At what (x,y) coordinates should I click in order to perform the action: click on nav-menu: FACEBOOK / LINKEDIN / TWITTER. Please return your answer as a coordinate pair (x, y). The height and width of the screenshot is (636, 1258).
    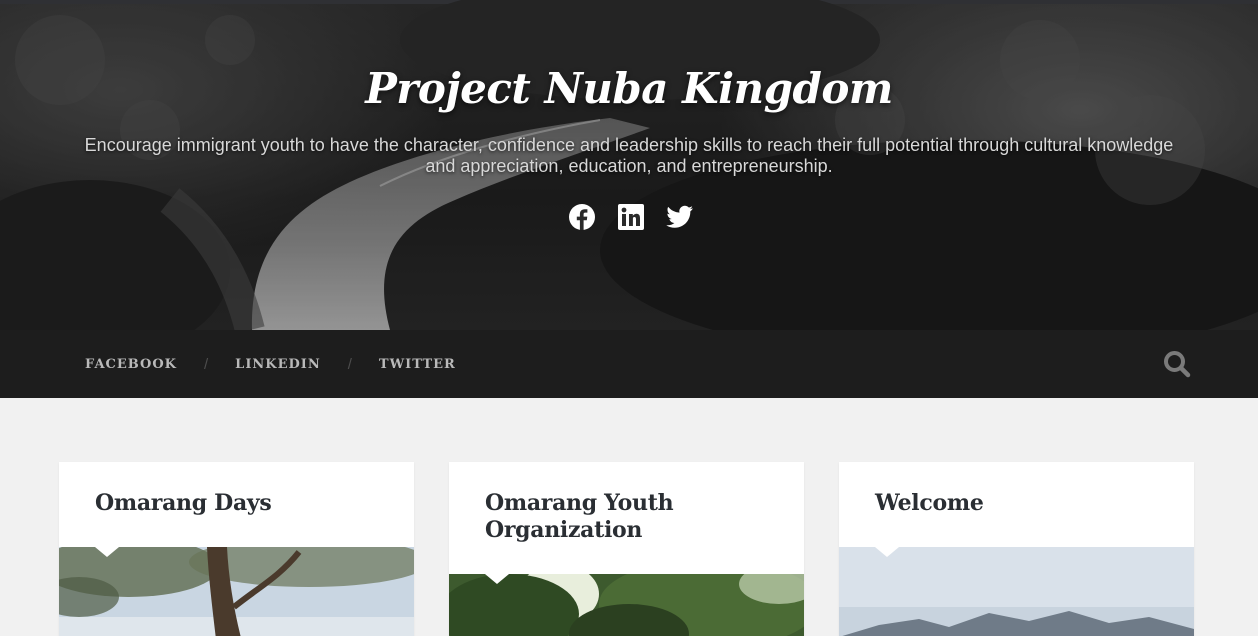
    Looking at the image, I should click on (270, 364).